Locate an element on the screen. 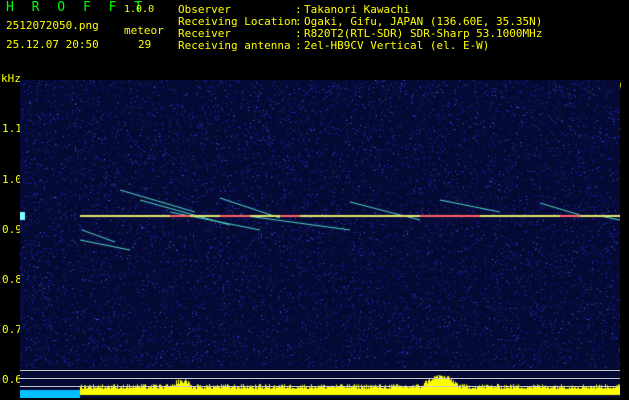 This screenshot has height=400, width=629. freq-tick: 0.7 is located at coordinates (12, 329).